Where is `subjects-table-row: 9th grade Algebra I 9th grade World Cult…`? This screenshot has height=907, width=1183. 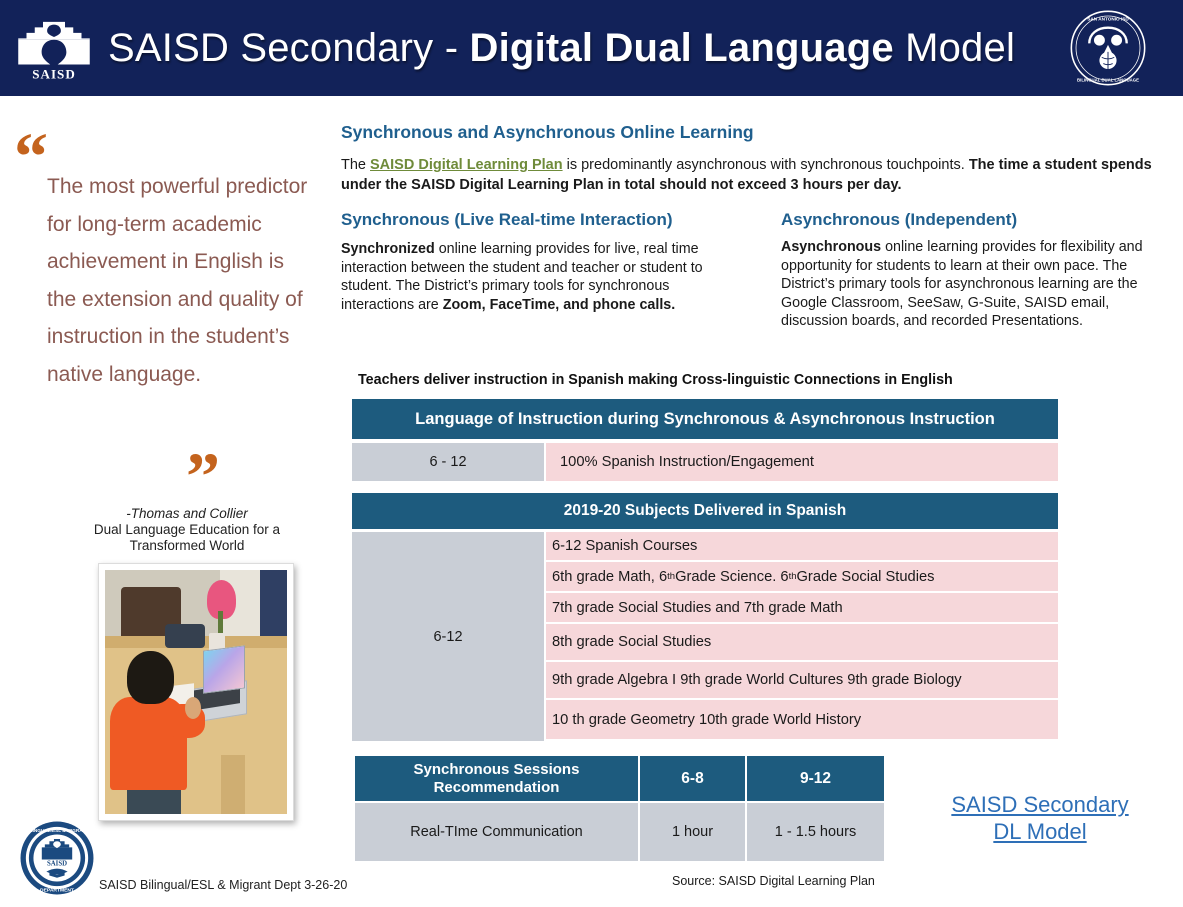 subjects-table-row: 9th grade Algebra I 9th grade World Cult… is located at coordinates (802, 681).